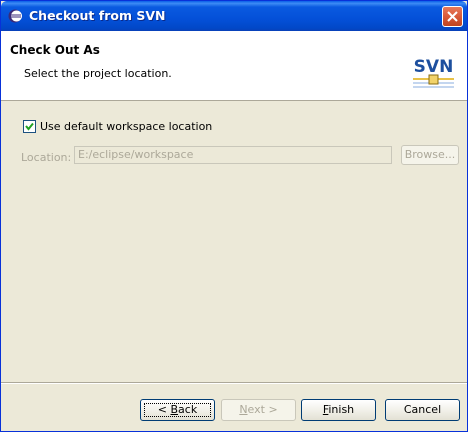  I want to click on back-label-rest: ack, so click(188, 409).